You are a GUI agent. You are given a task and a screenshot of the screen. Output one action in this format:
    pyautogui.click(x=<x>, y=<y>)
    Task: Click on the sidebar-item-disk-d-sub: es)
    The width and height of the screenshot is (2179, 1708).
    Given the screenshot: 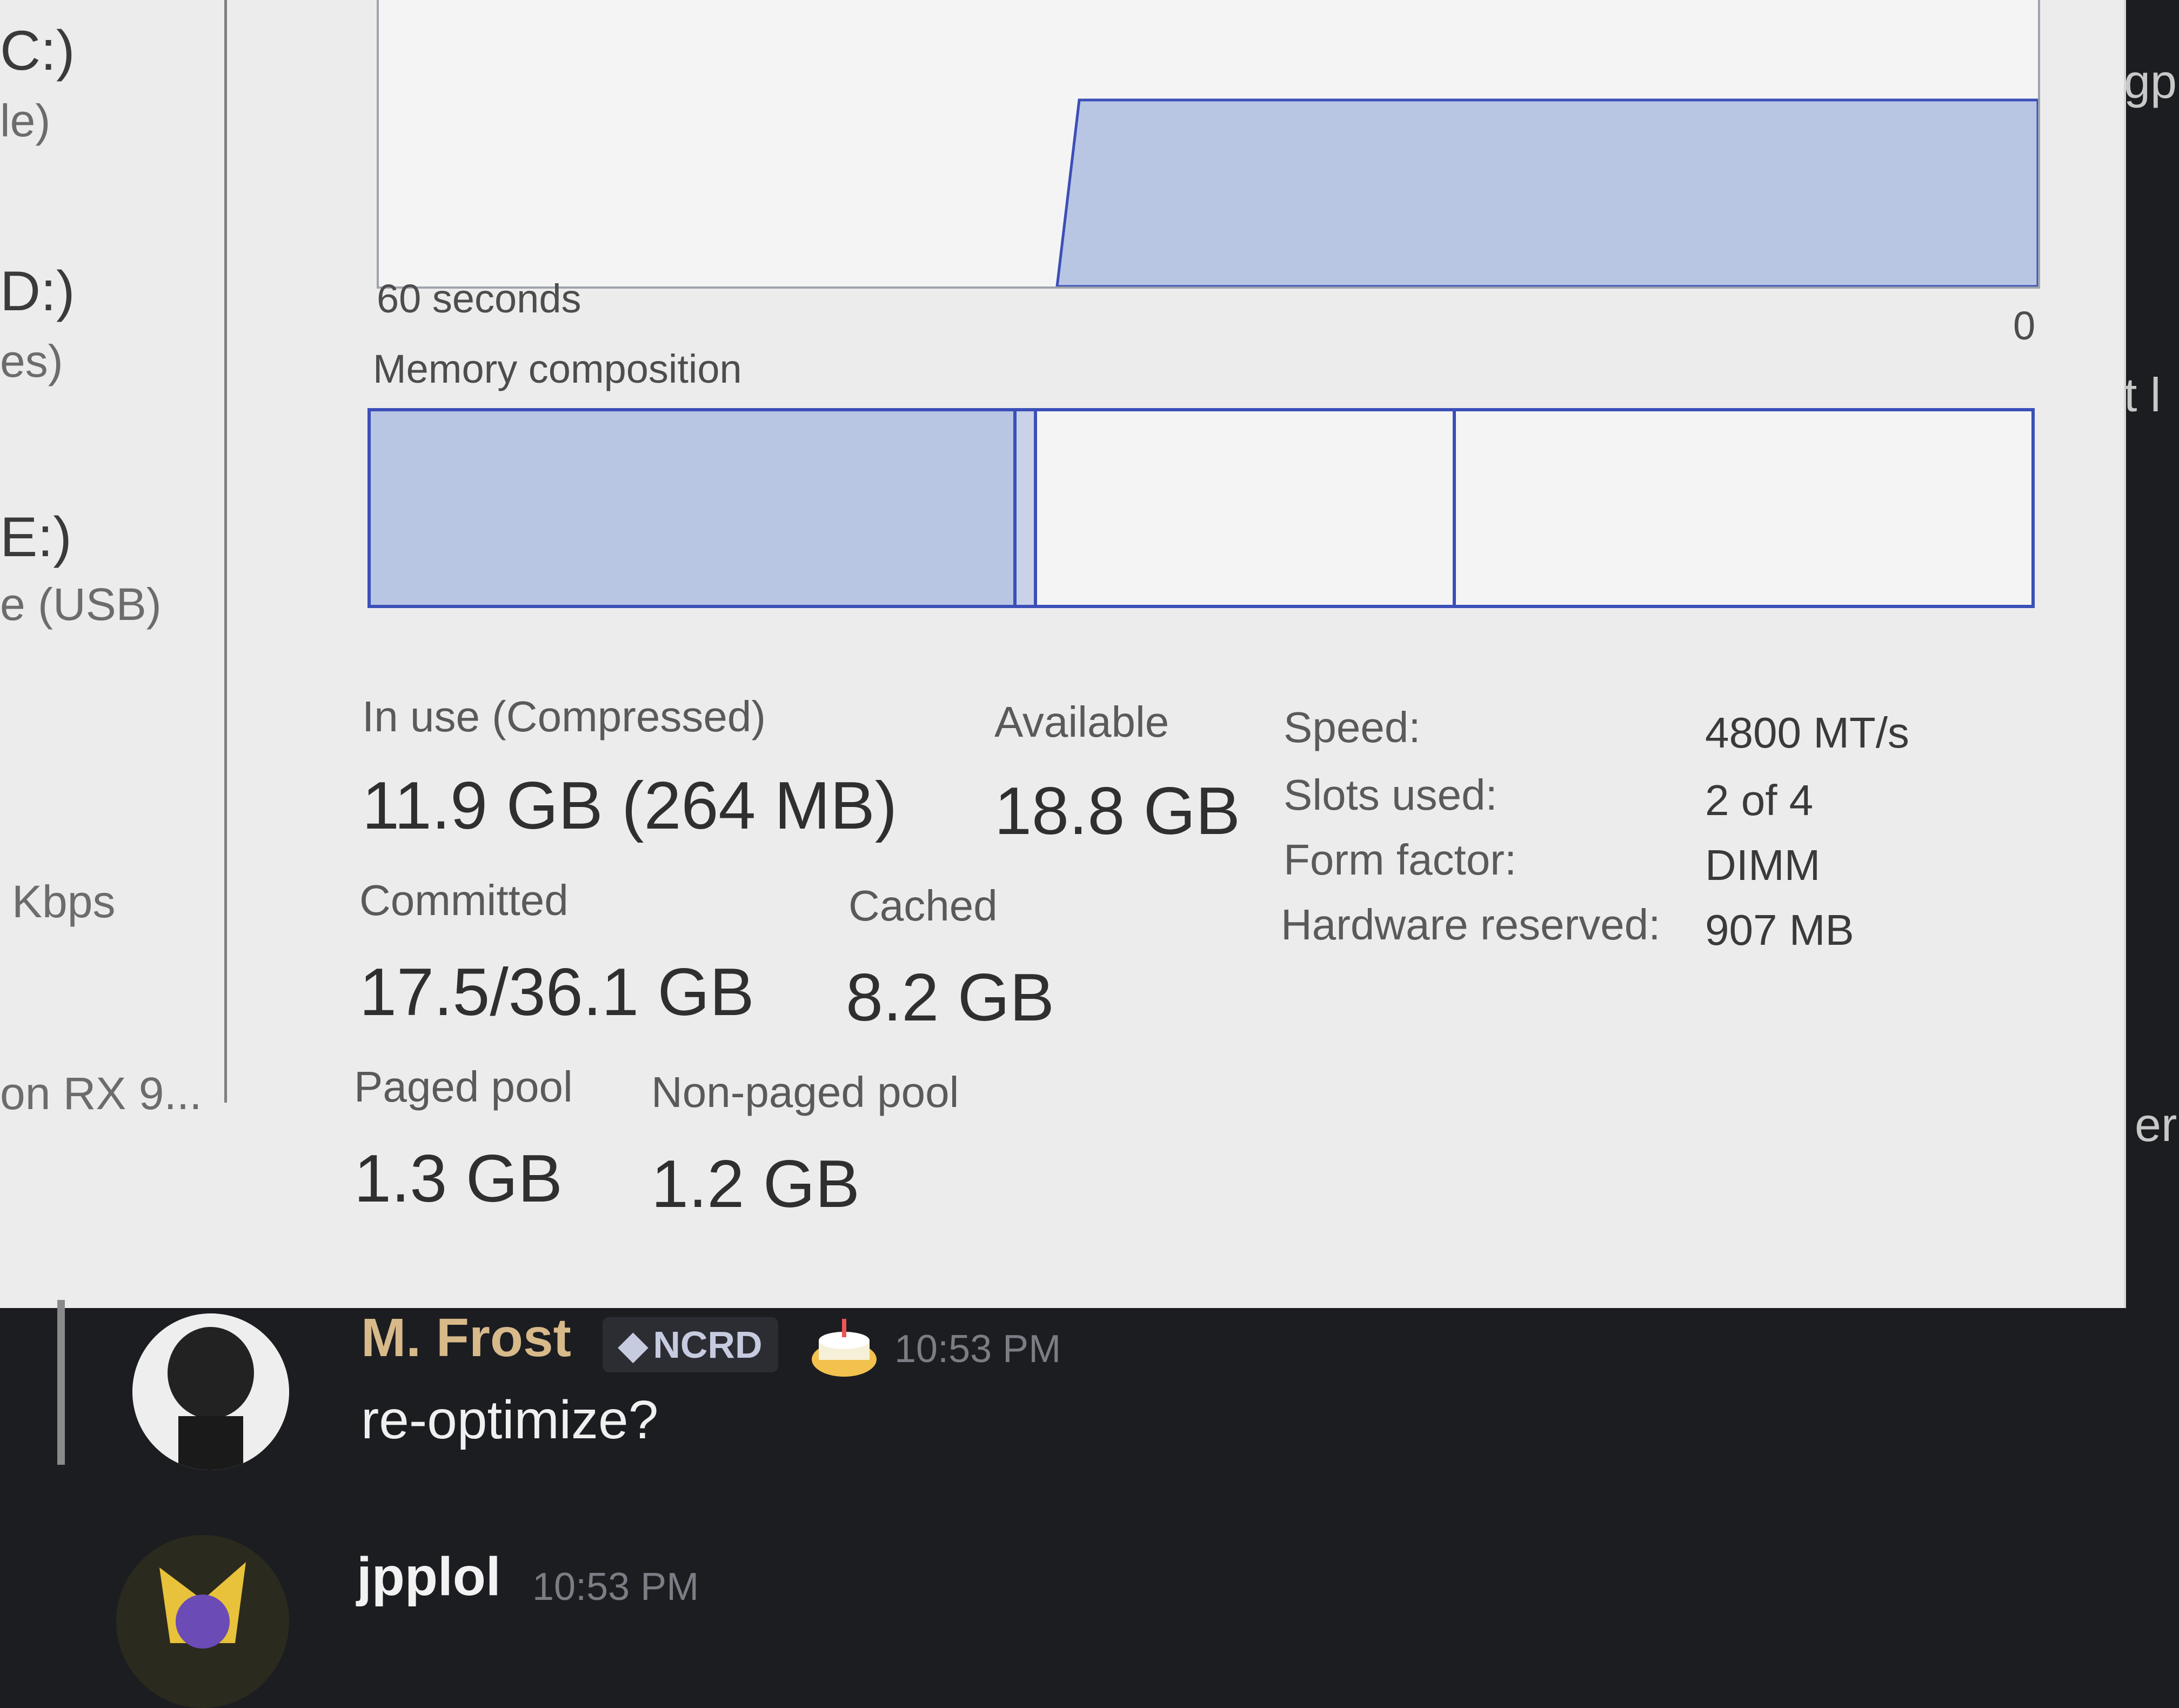 What is the action you would take?
    pyautogui.click(x=32, y=361)
    